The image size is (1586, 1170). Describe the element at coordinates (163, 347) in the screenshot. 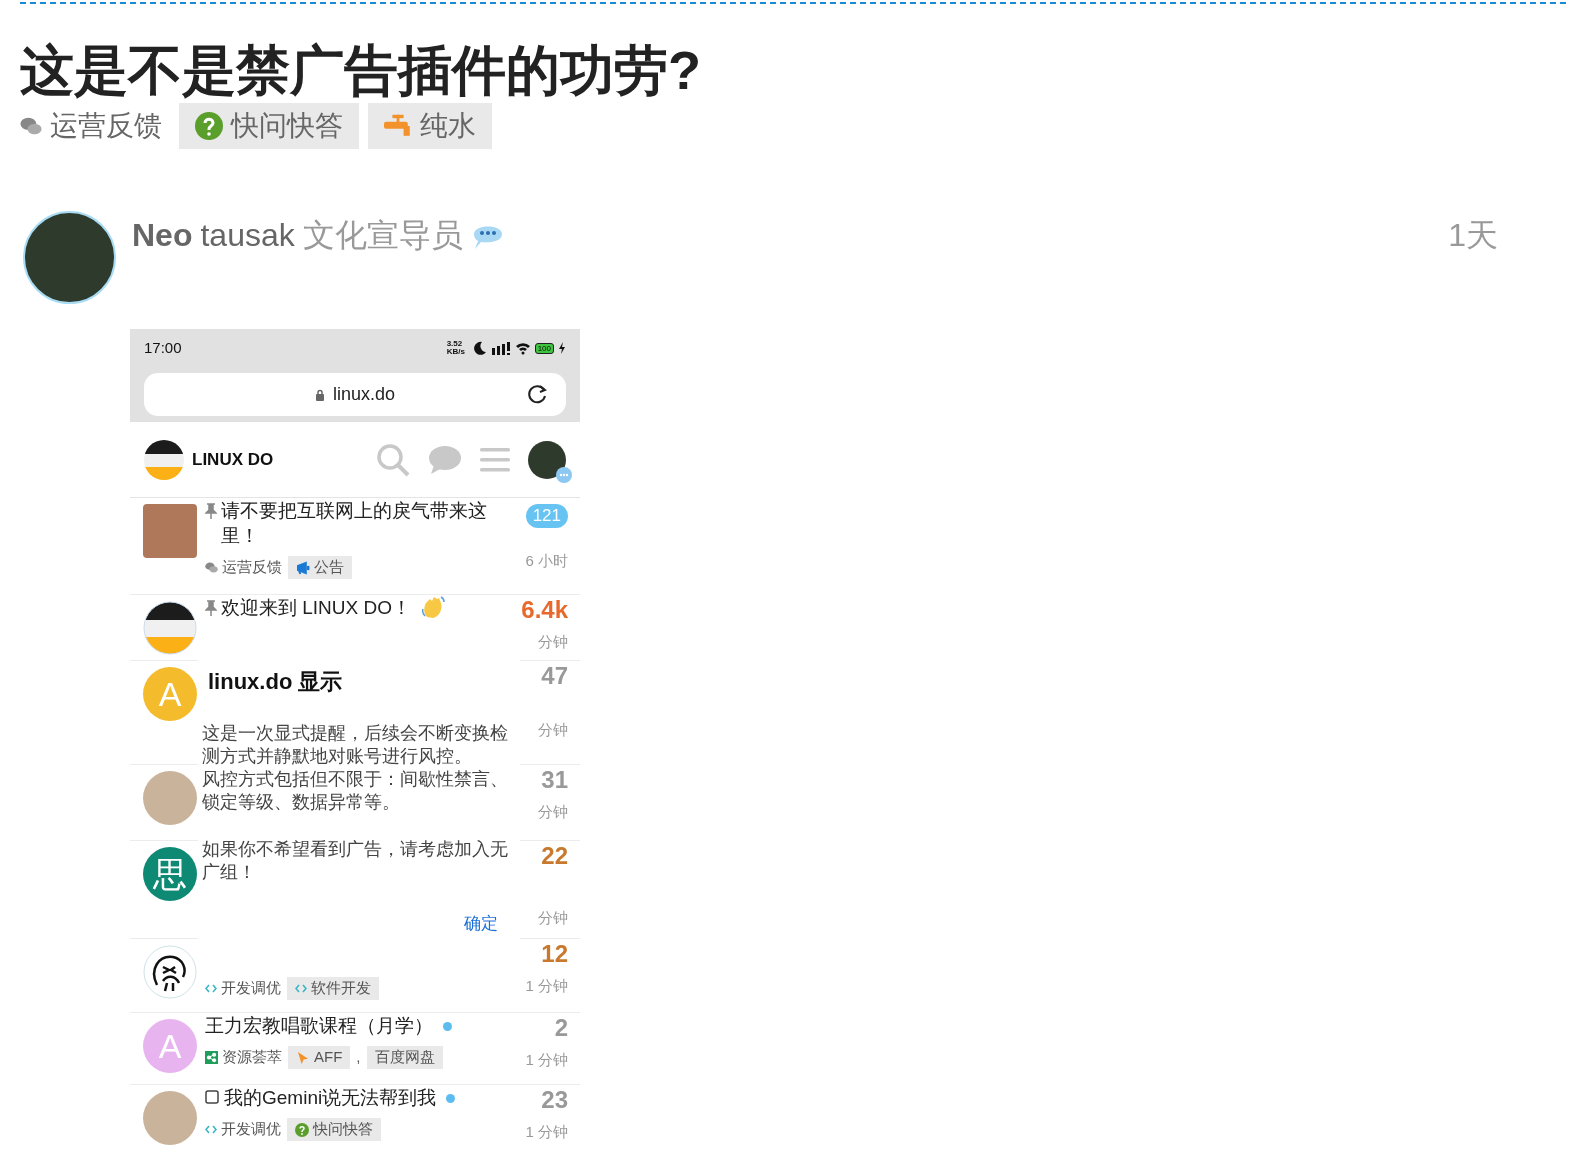

I see `status-time: 17:00` at that location.